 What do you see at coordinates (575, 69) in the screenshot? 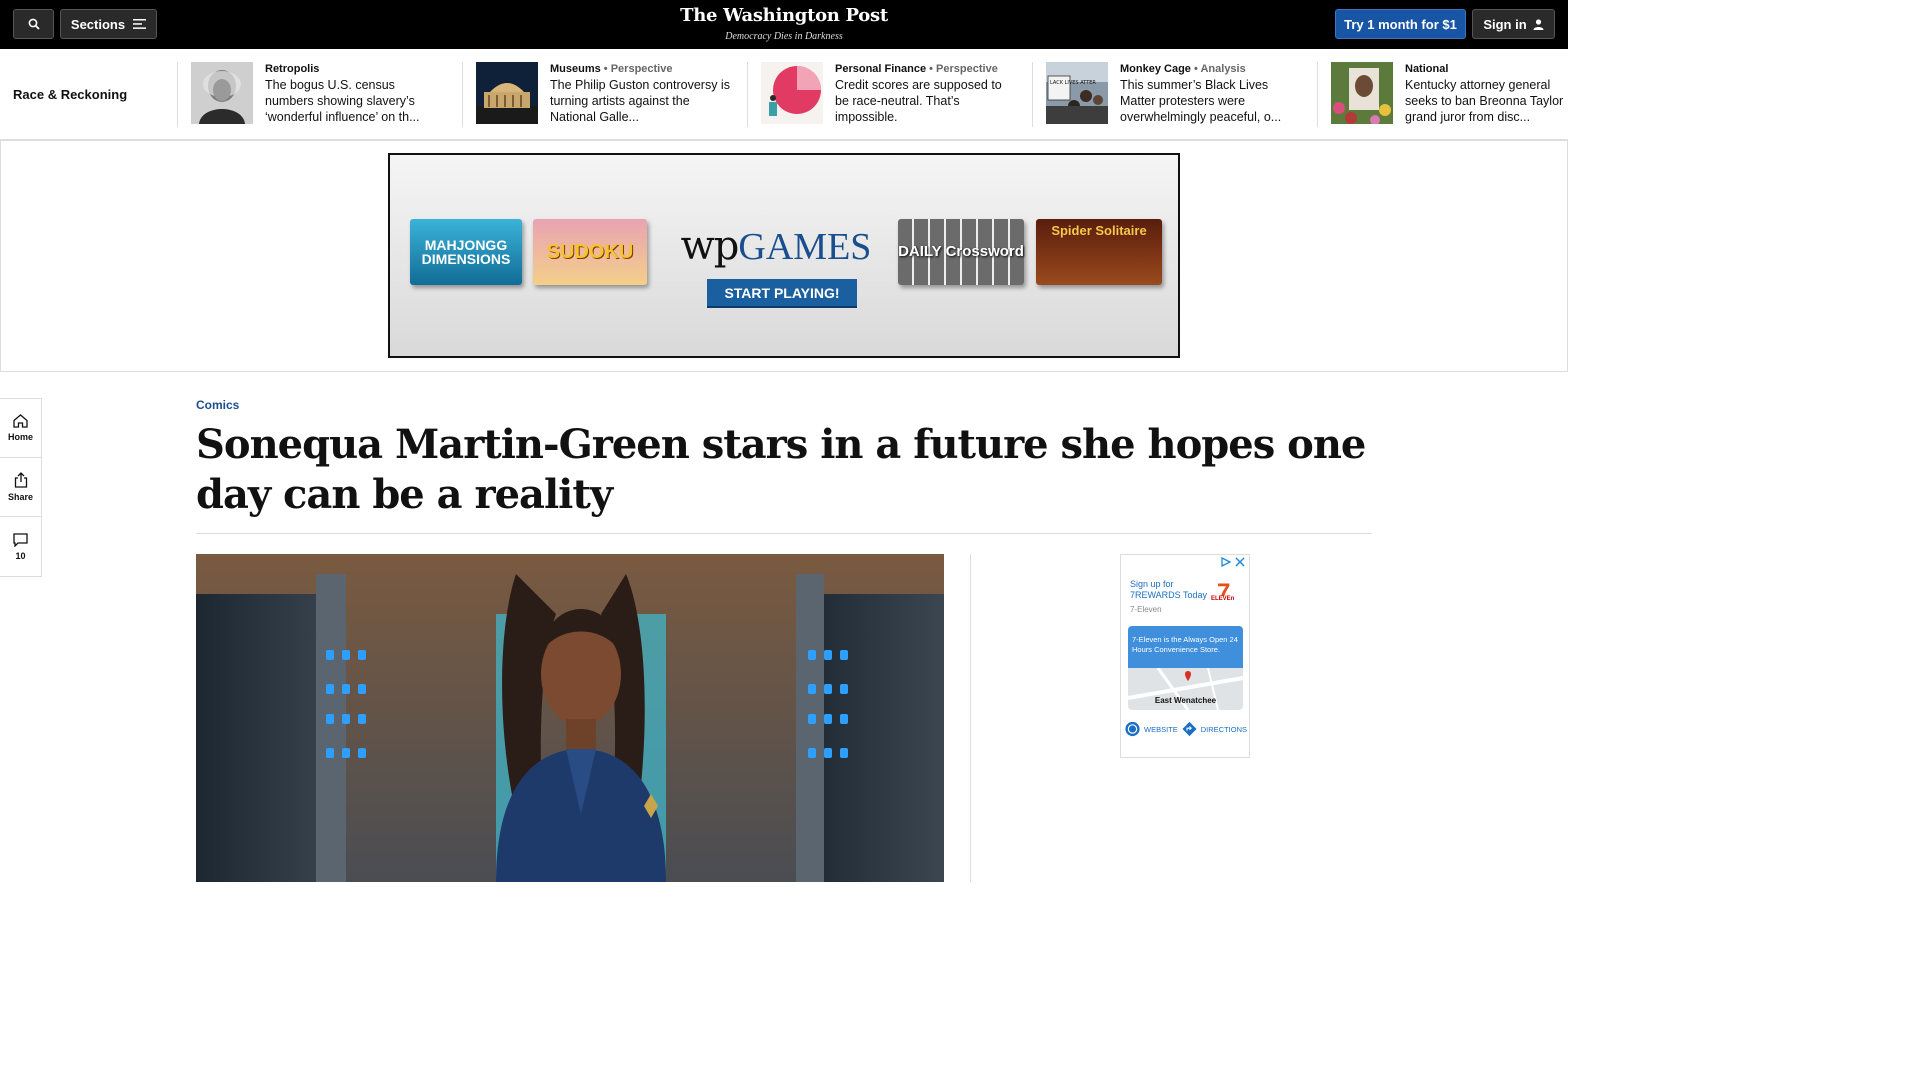
I see `hub-kicker: Museums` at bounding box center [575, 69].